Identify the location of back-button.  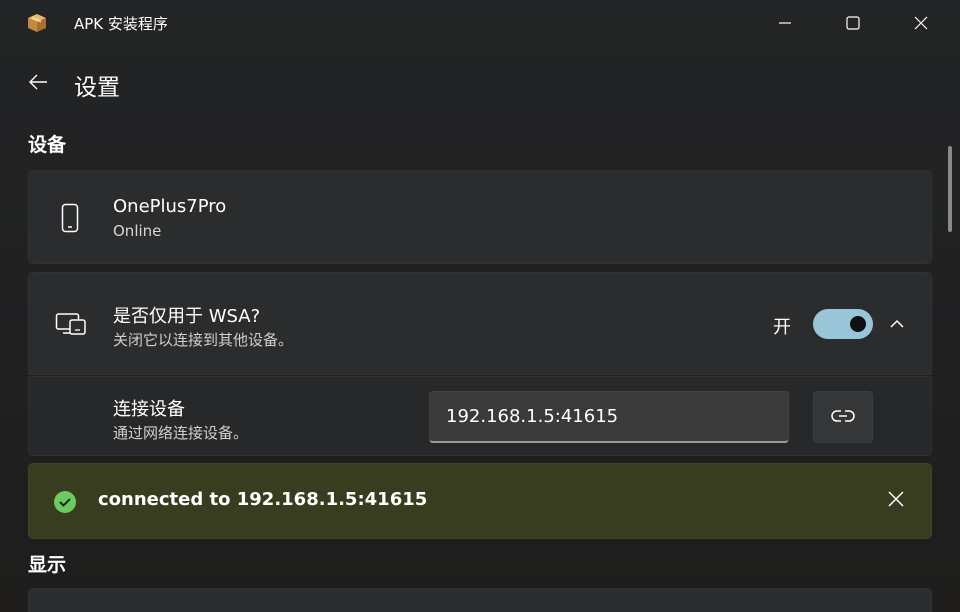
(38, 84).